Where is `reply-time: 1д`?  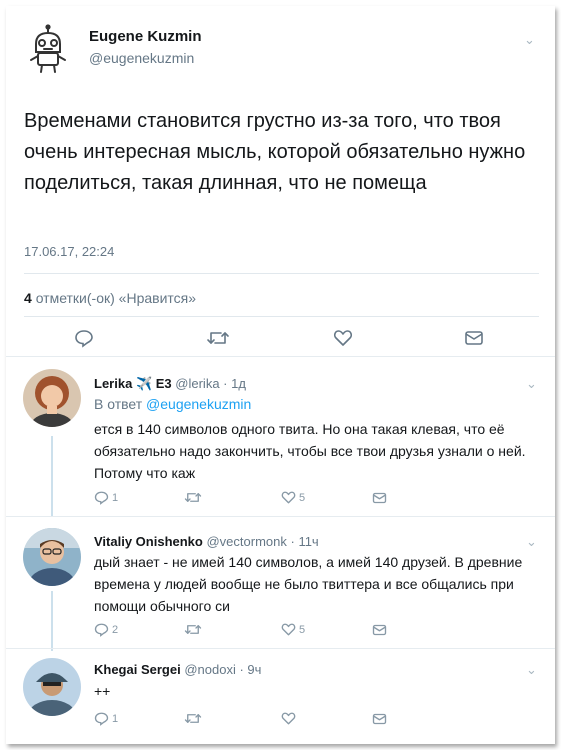
reply-time: 1д is located at coordinates (238, 383).